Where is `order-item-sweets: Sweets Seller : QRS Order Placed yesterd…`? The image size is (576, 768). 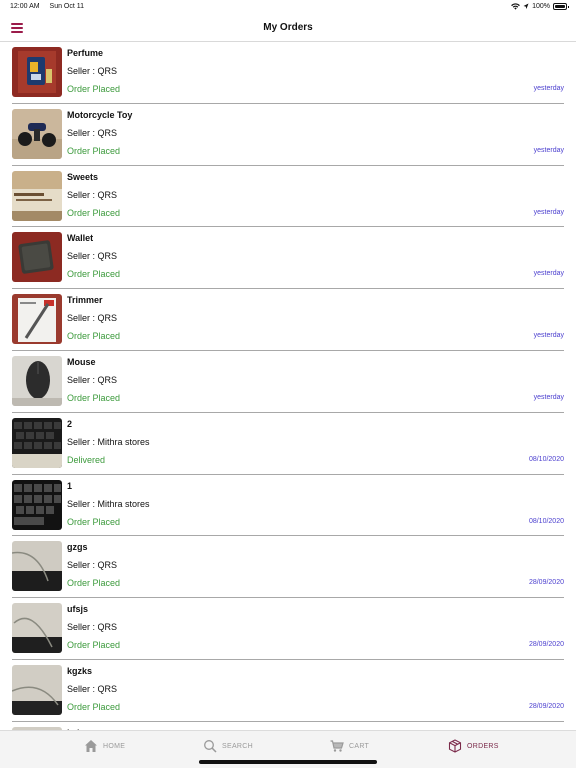
order-item-sweets: Sweets Seller : QRS Order Placed yesterd… is located at coordinates (288, 197).